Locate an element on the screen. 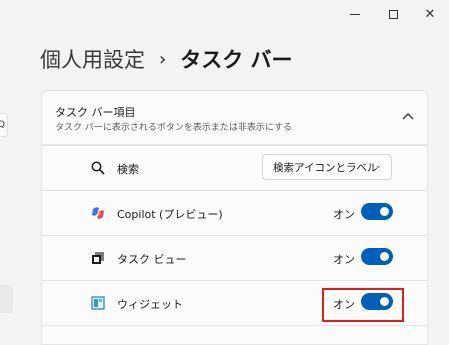 The height and width of the screenshot is (345, 449). setting-label: 検索 is located at coordinates (128, 169).